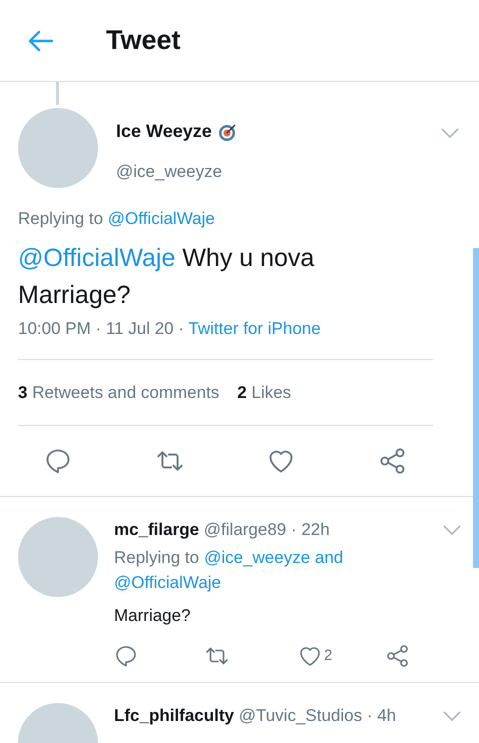  What do you see at coordinates (274, 557) in the screenshot?
I see `mention-link: @ice_weeyze and` at bounding box center [274, 557].